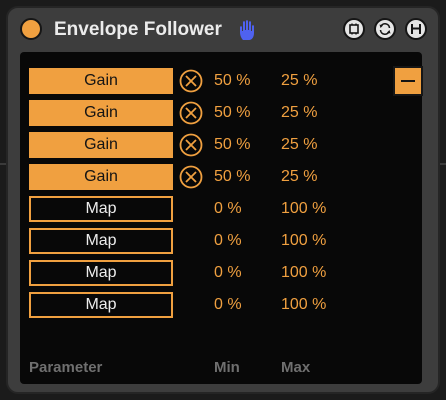 The width and height of the screenshot is (446, 400). What do you see at coordinates (443, 164) in the screenshot?
I see `track-line-right` at bounding box center [443, 164].